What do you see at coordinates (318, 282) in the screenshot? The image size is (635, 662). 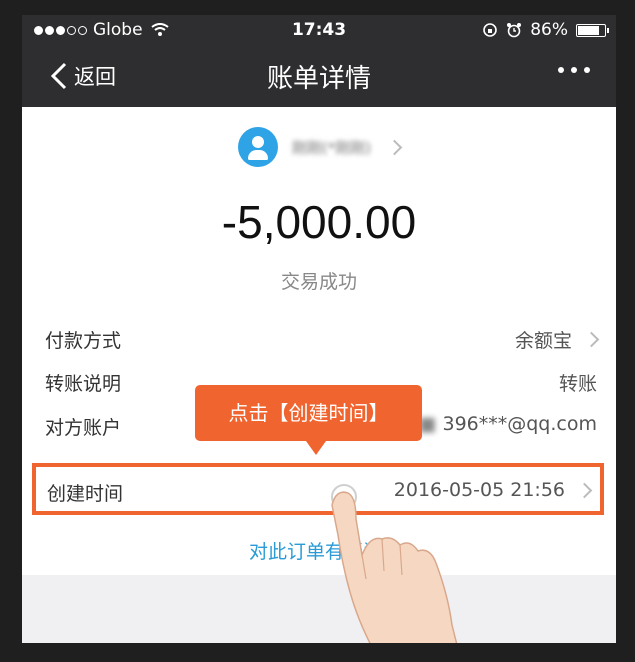 I see `transaction-status: 交易成功` at bounding box center [318, 282].